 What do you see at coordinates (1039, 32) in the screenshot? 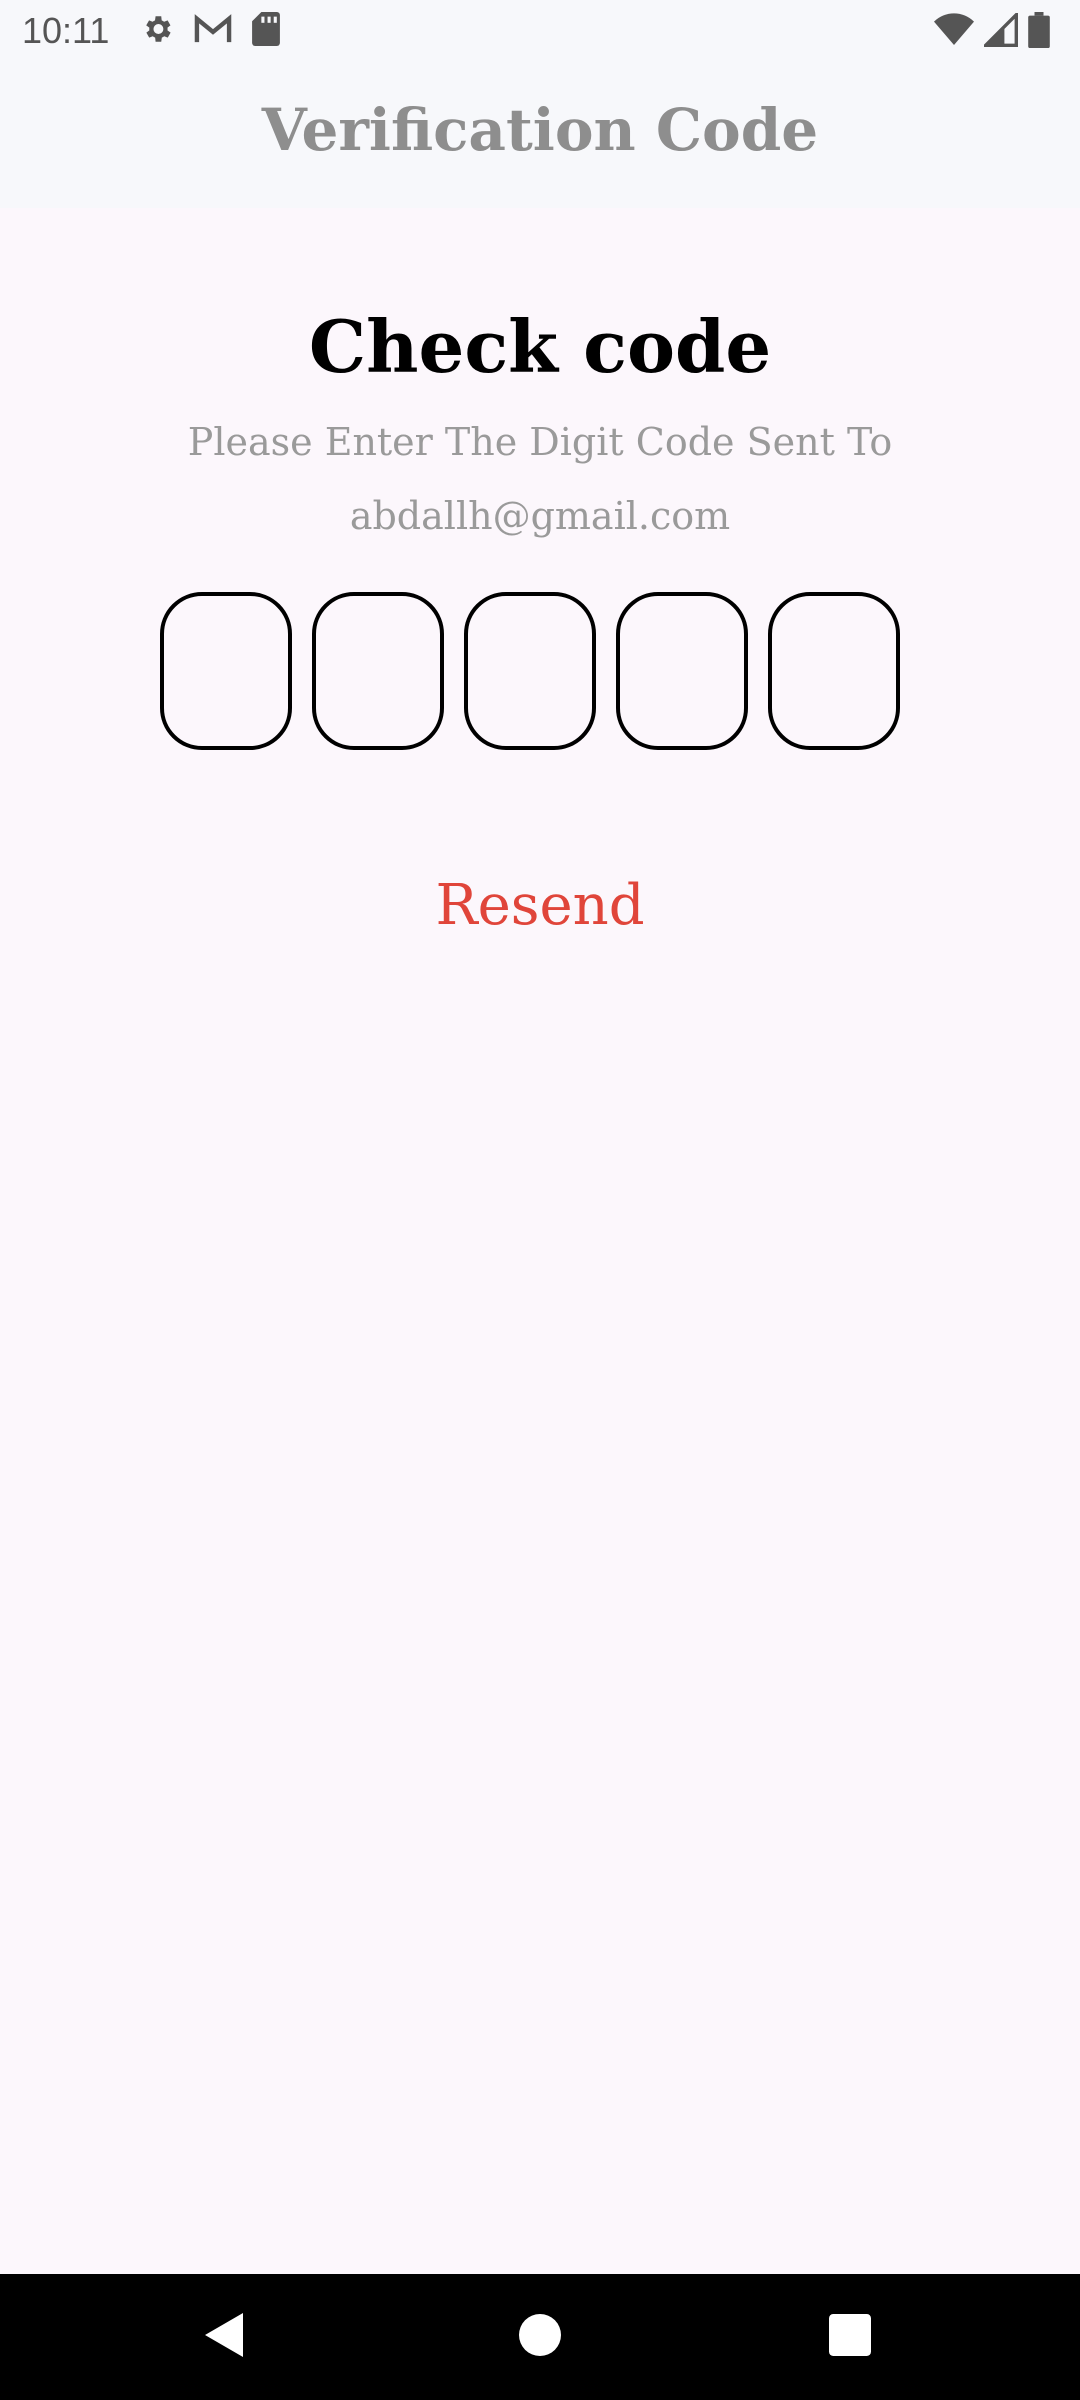
I see `battery-icon` at bounding box center [1039, 32].